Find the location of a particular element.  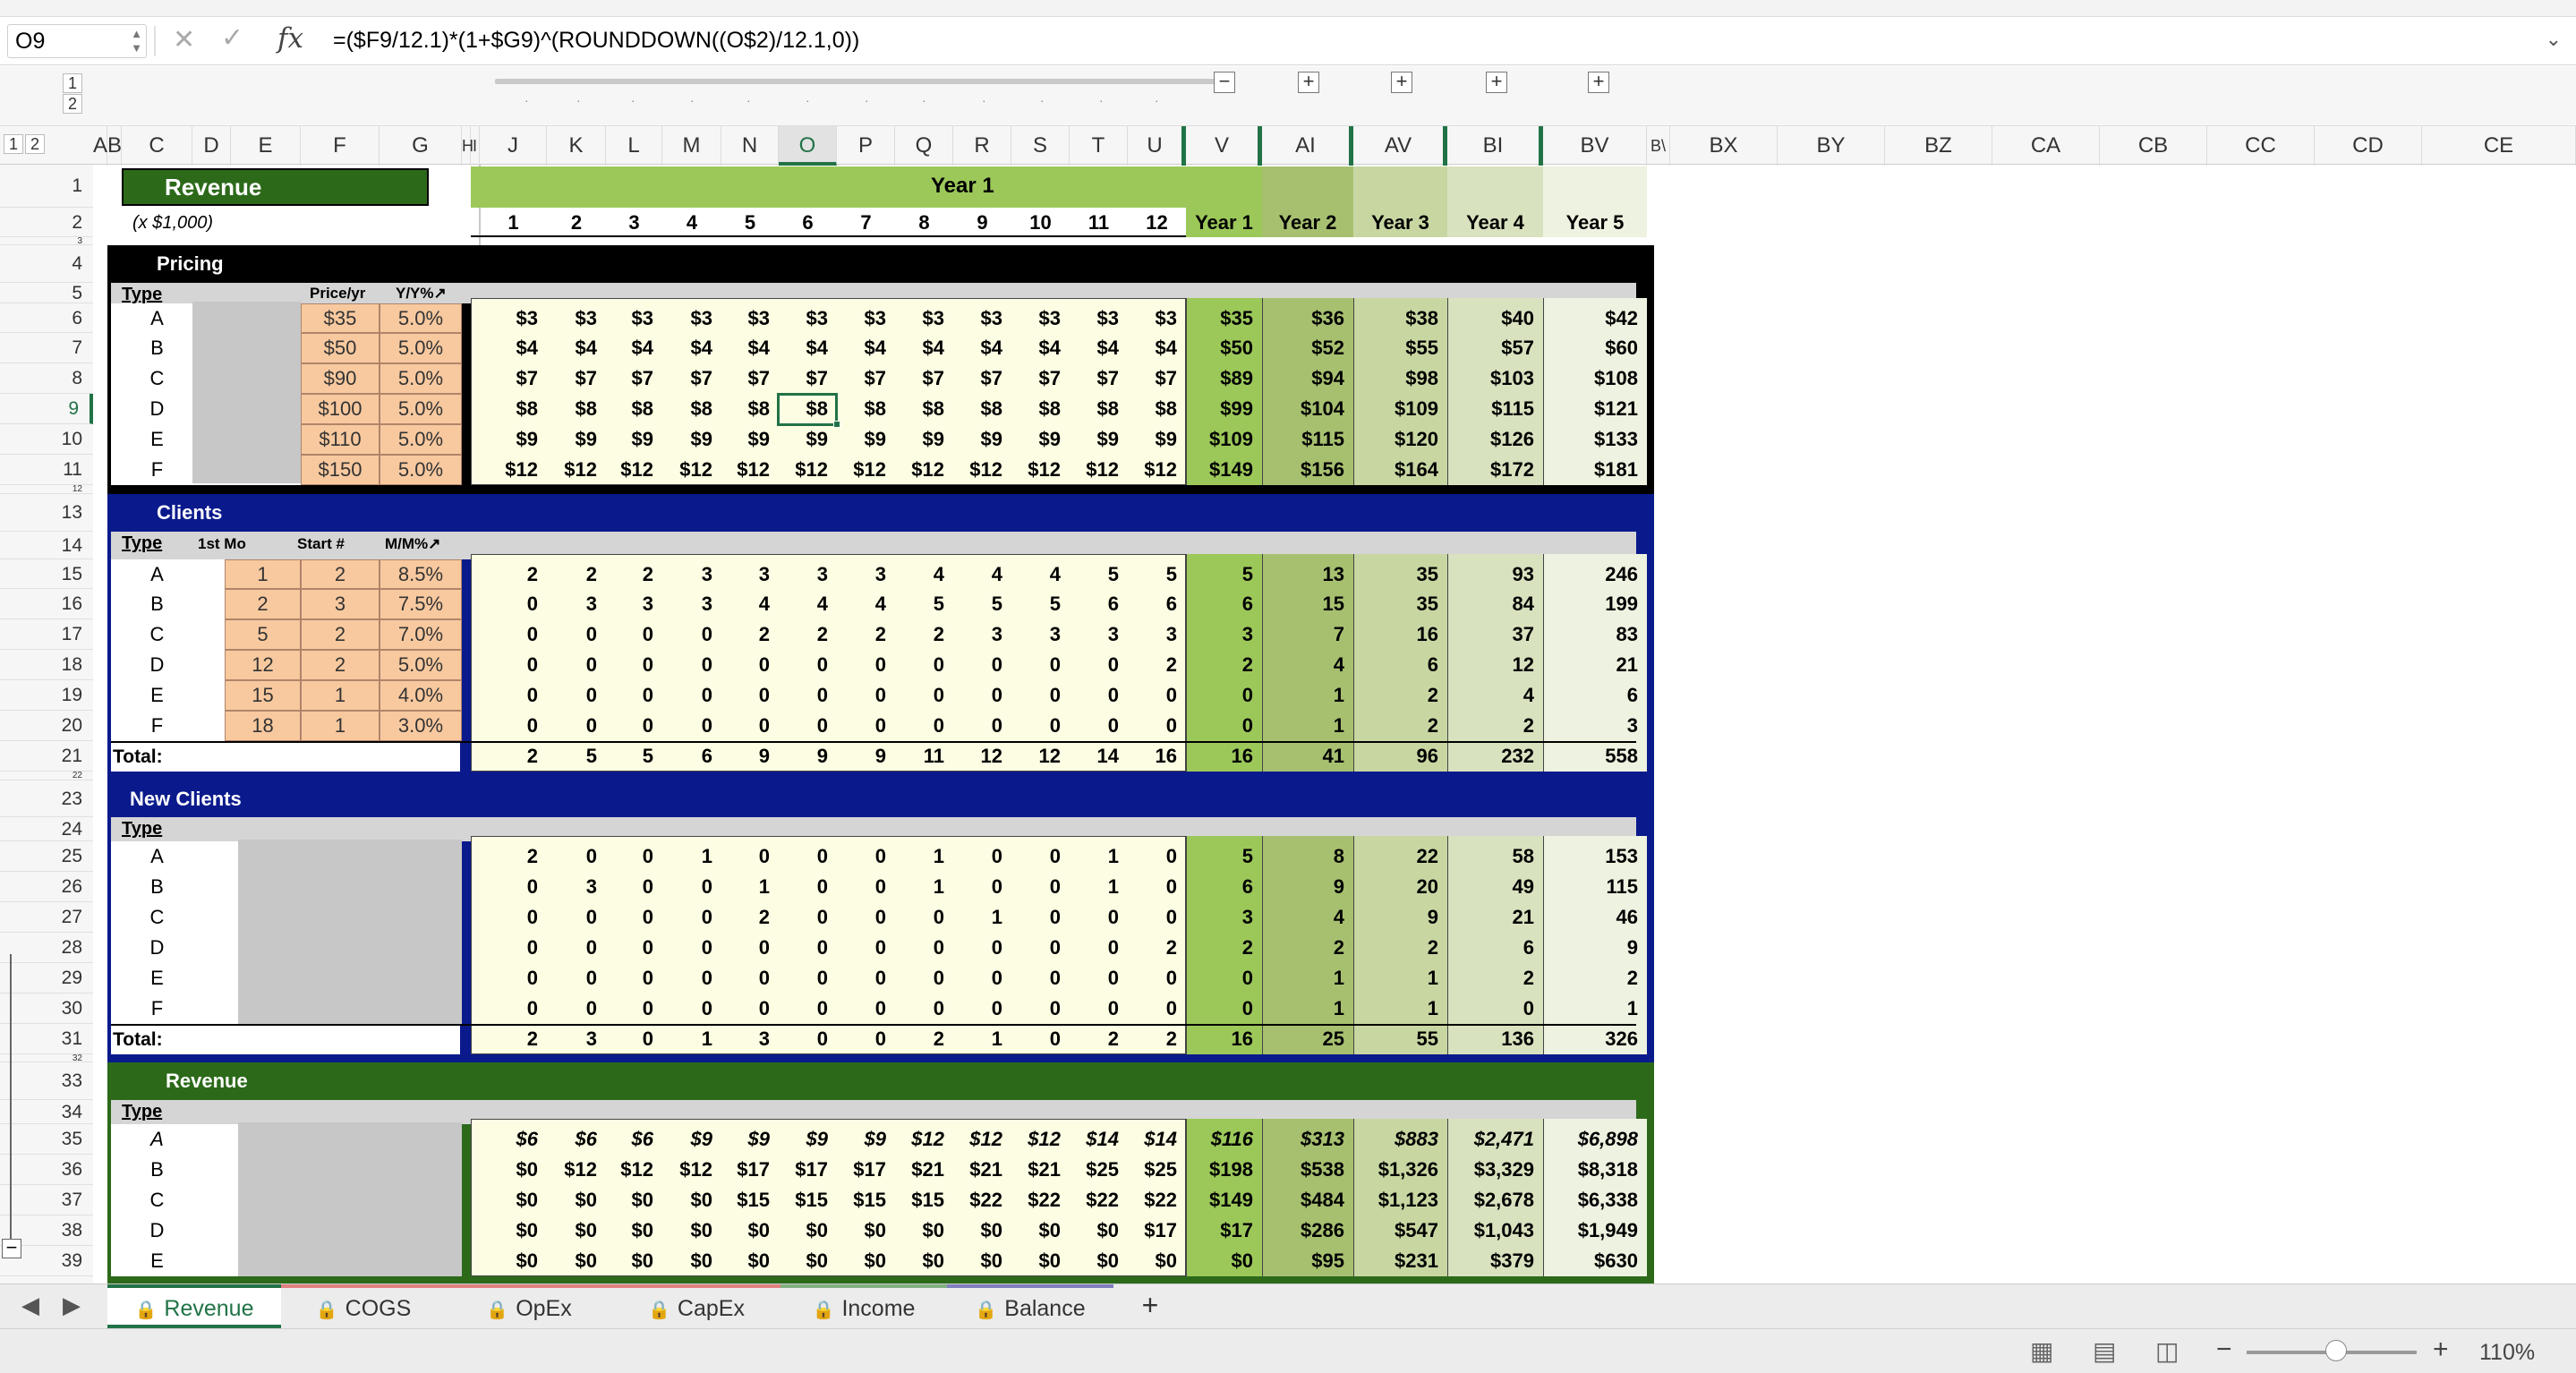

column-header-av: AV is located at coordinates (1400, 146).